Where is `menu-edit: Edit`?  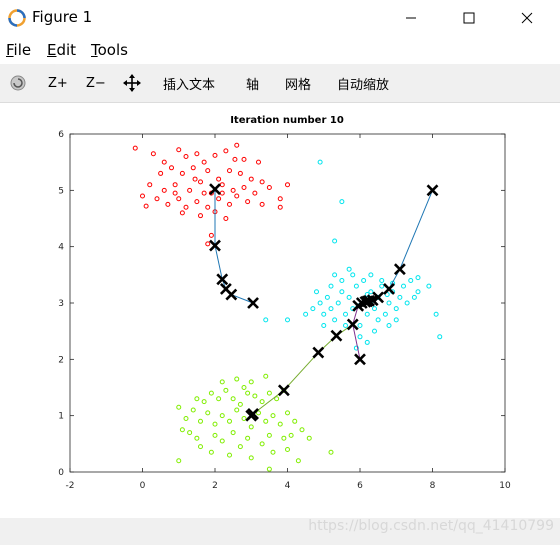
menu-edit: Edit is located at coordinates (61, 50).